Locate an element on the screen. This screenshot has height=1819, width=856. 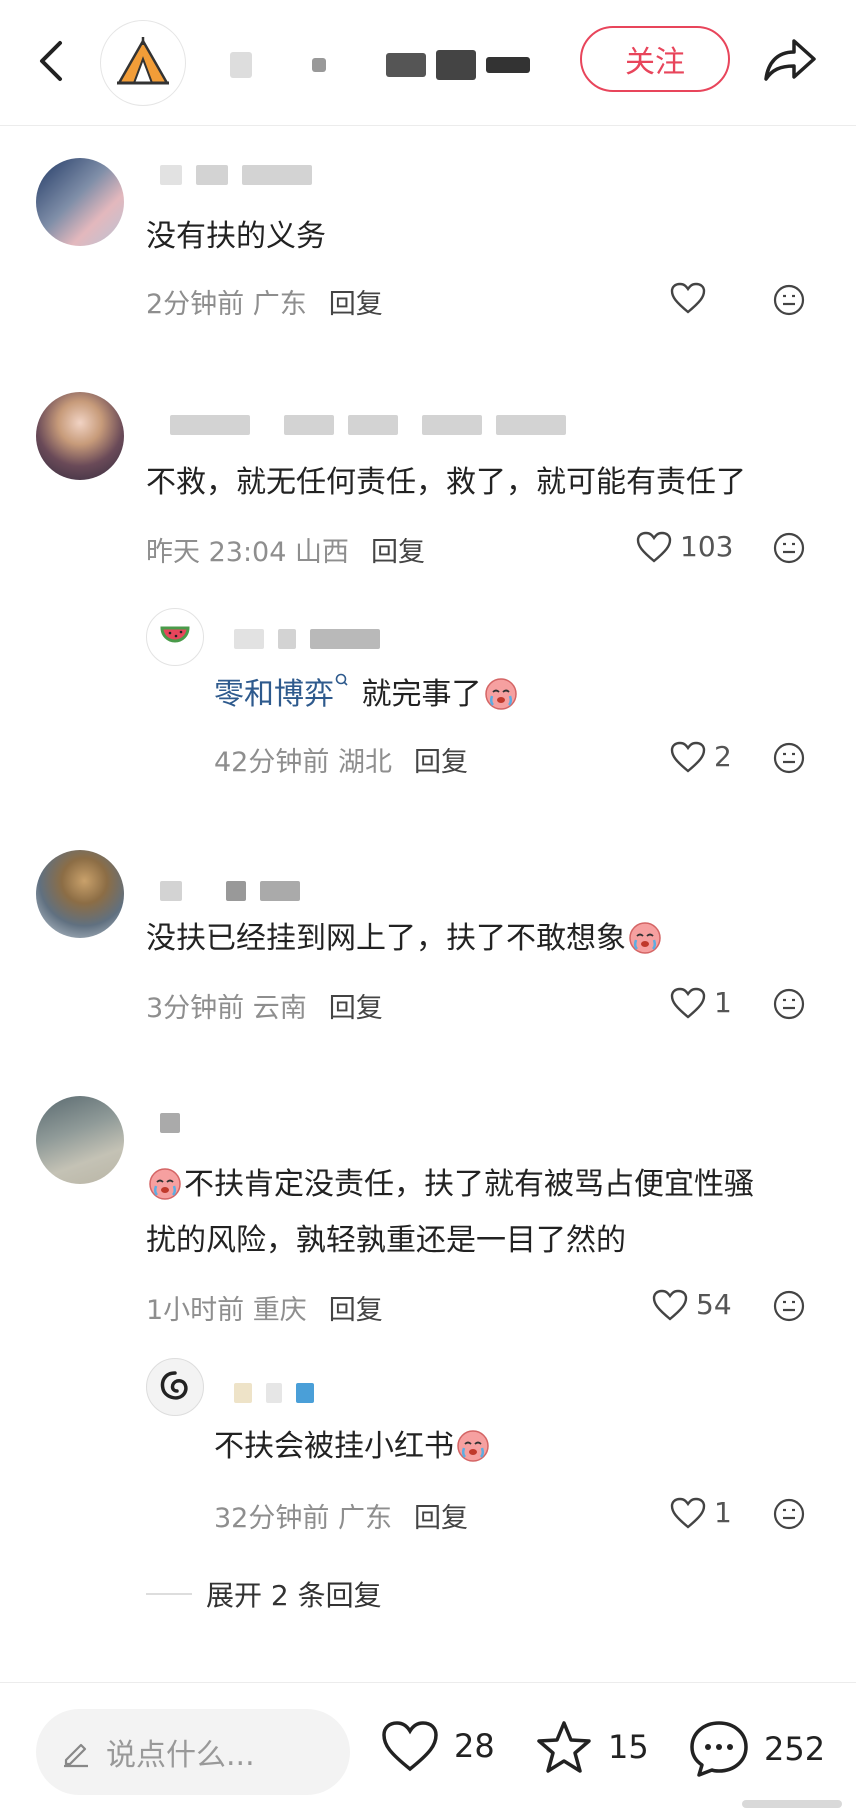
comment-text: 扰的风险，孰轻孰重还是一目了然的 is located at coordinates (386, 1240).